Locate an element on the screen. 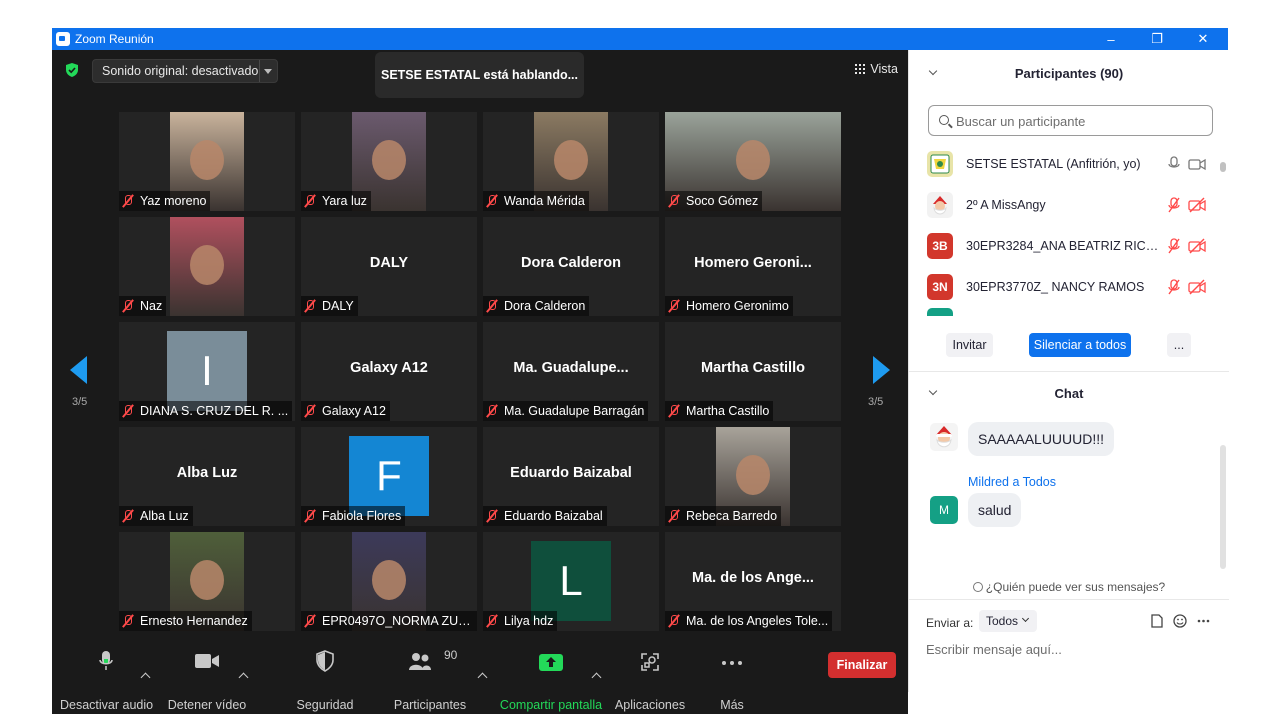 The height and width of the screenshot is (720, 1280). participant-row: SETSE ESTATAL (Anfitrión, yo) is located at coordinates (1065, 164).